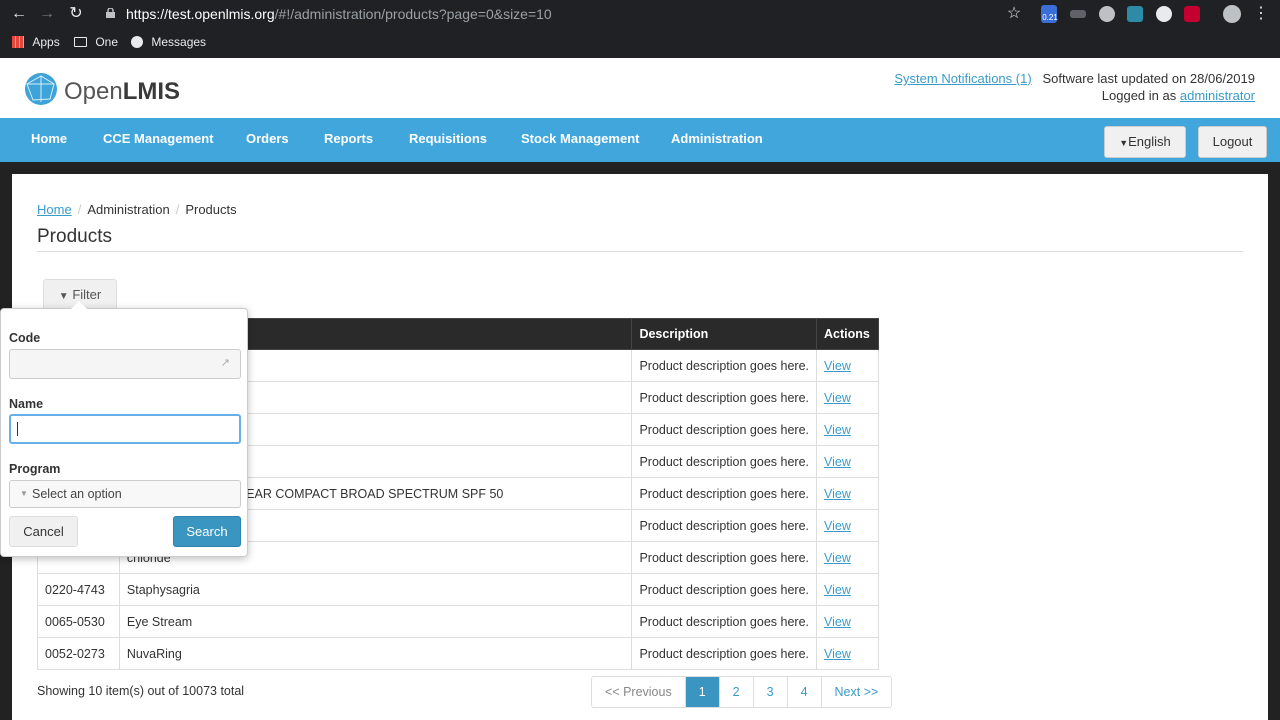  Describe the element at coordinates (962, 78) in the screenshot. I see `system-notifications-link: System Notifications (1)` at that location.